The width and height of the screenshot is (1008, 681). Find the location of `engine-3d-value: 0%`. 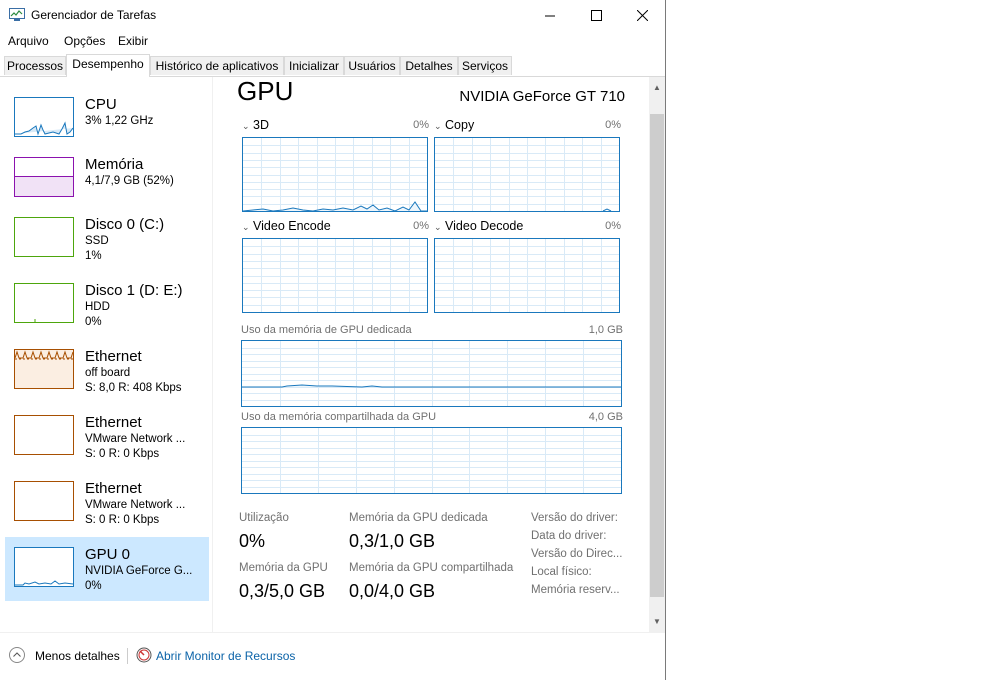

engine-3d-value: 0% is located at coordinates (421, 125).